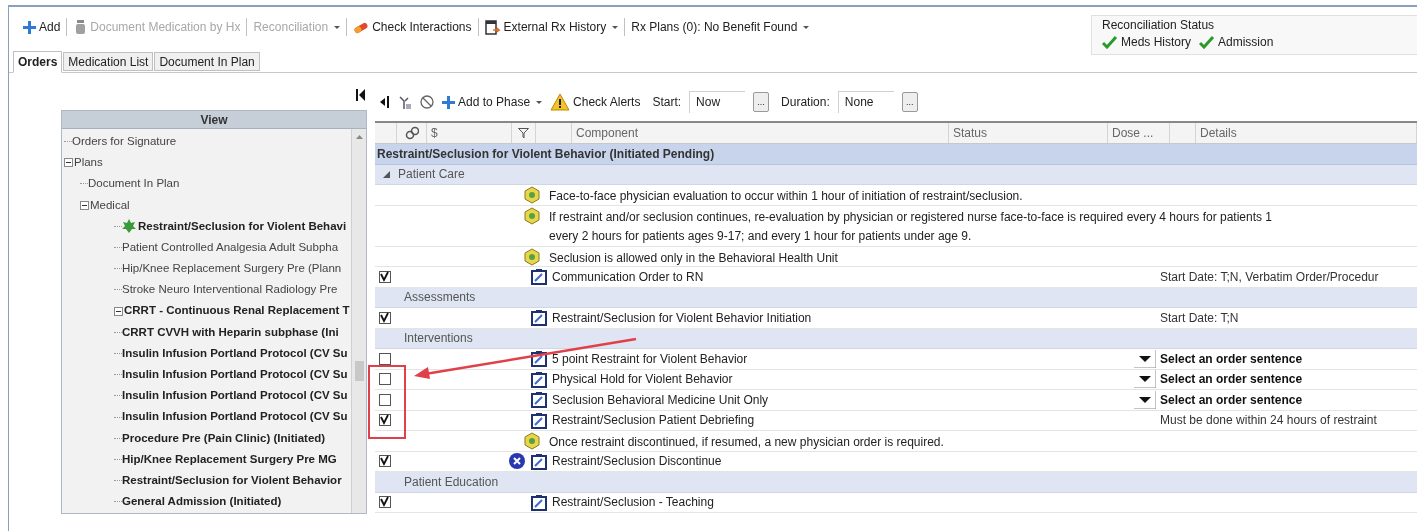 This screenshot has height=531, width=1417. What do you see at coordinates (427, 102) in the screenshot?
I see `ban-icon` at bounding box center [427, 102].